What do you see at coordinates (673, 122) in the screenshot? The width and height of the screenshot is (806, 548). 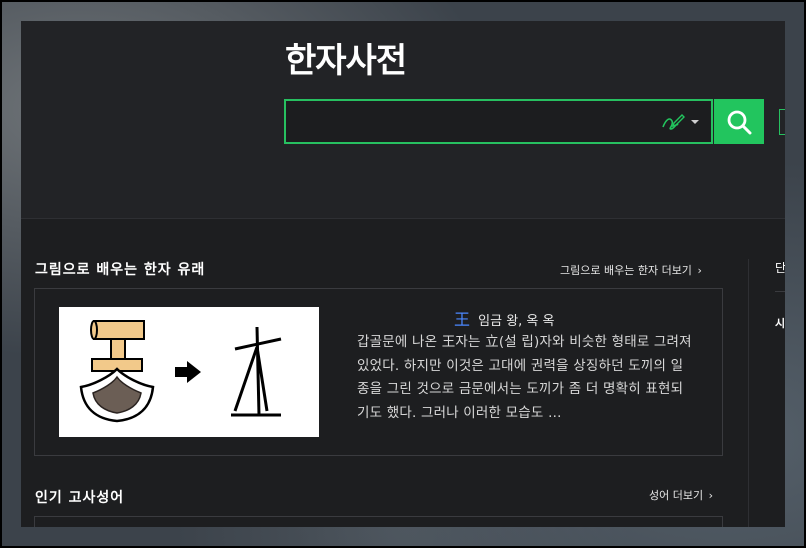 I see `handwriting-icon` at bounding box center [673, 122].